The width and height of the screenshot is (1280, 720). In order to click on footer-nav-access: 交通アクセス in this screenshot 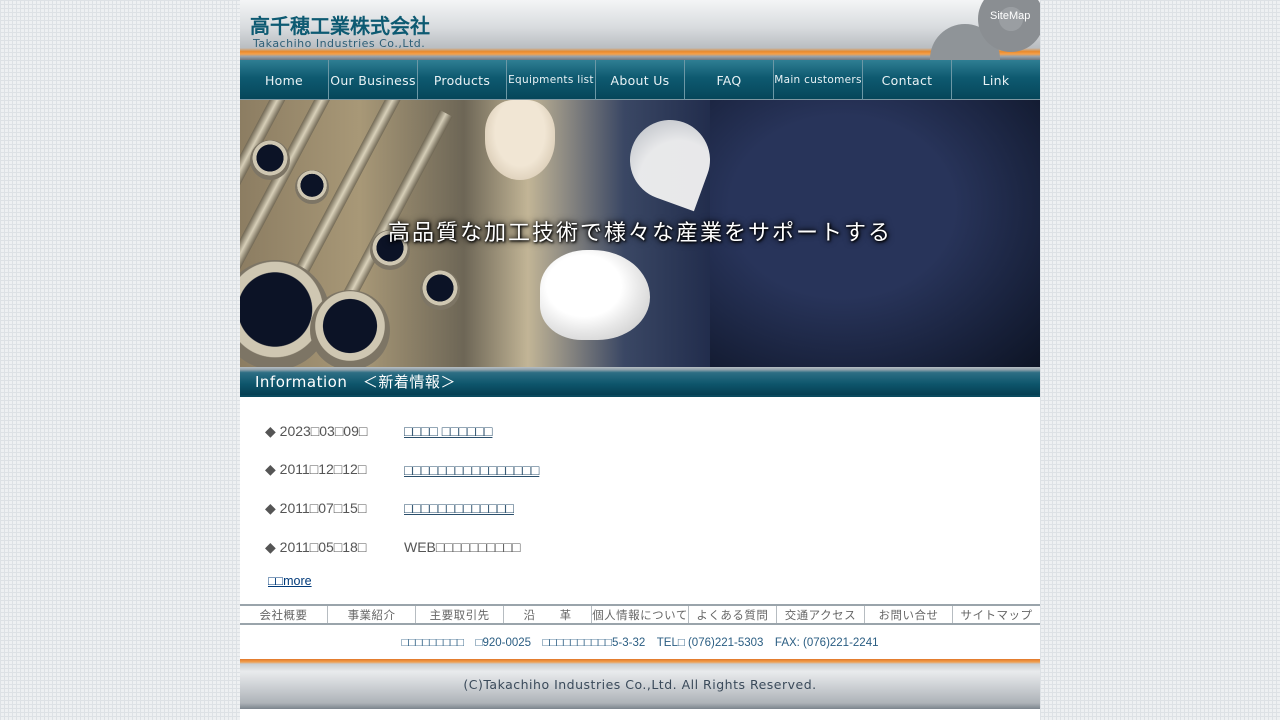, I will do `click(821, 614)`.